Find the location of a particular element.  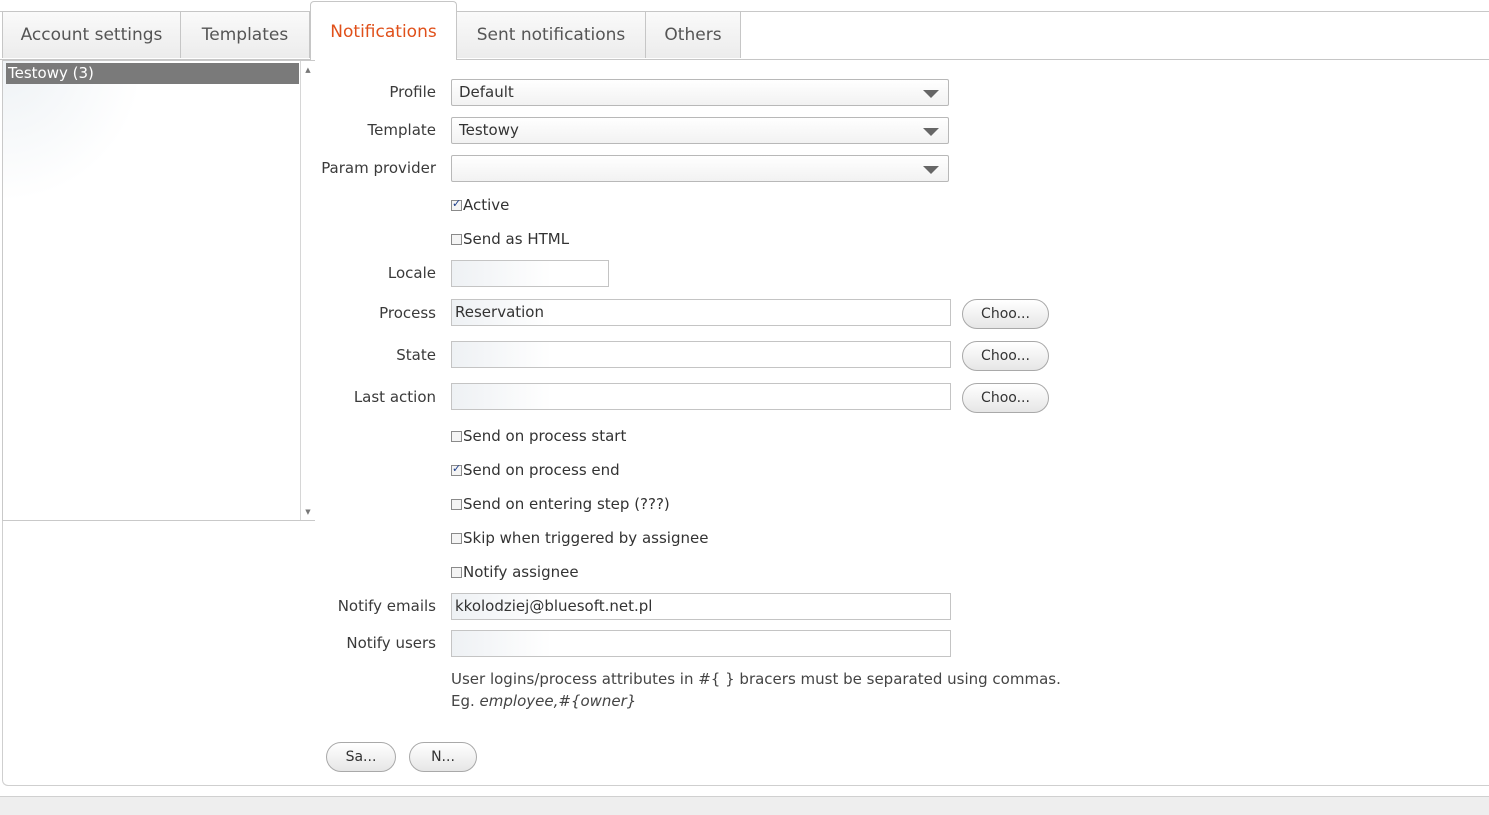

notify-emails-label: Notify emails is located at coordinates (386, 606).